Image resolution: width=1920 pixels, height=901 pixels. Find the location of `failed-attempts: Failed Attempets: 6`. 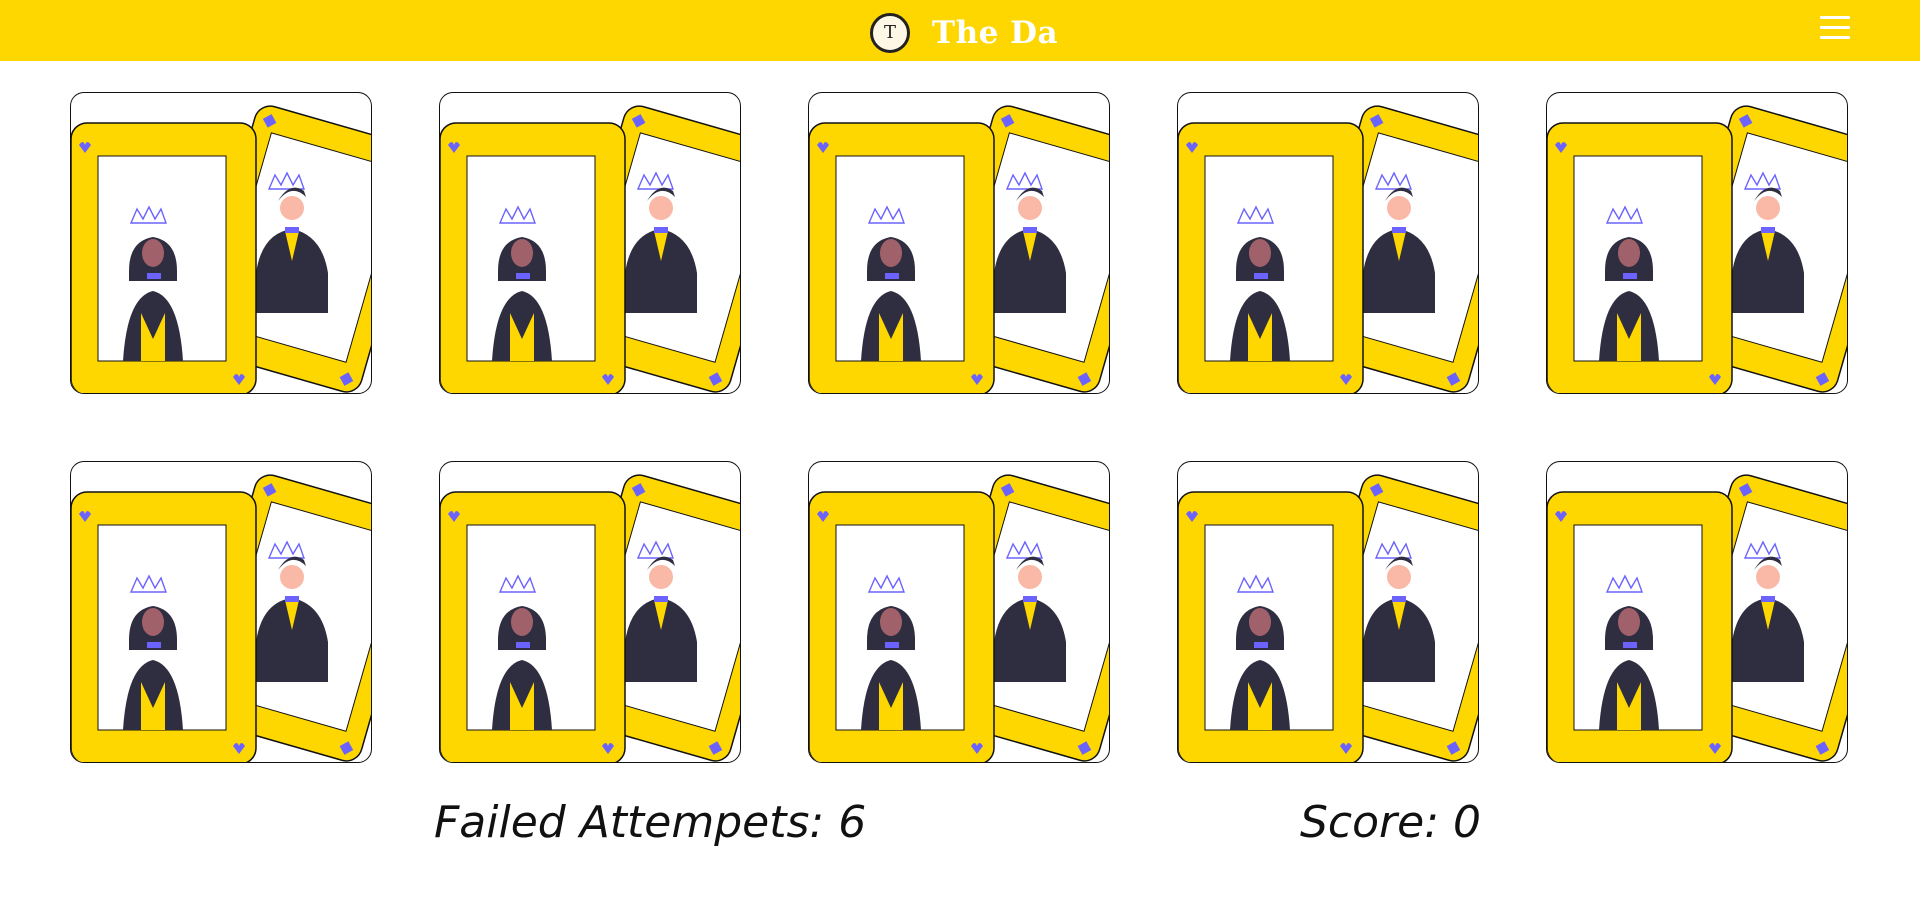

failed-attempts: Failed Attempets: 6 is located at coordinates (650, 822).